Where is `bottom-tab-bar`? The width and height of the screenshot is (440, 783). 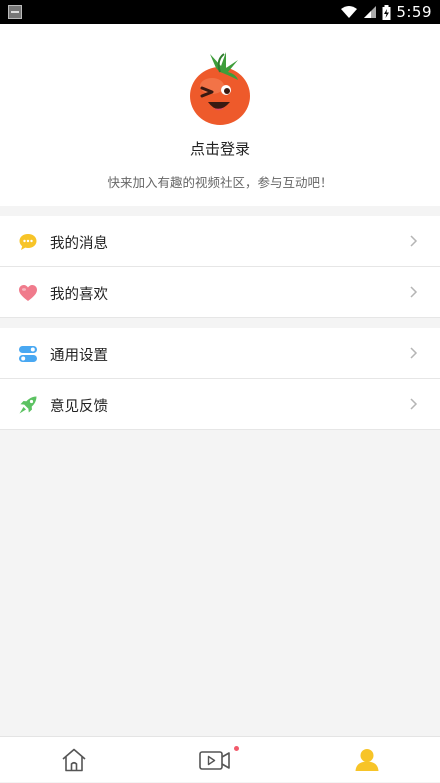 bottom-tab-bar is located at coordinates (220, 759).